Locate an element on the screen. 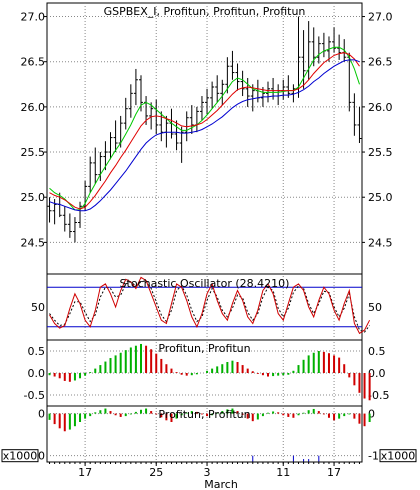 This screenshot has height=490, width=420. vol-title: Profitun, Profitun is located at coordinates (204, 414).